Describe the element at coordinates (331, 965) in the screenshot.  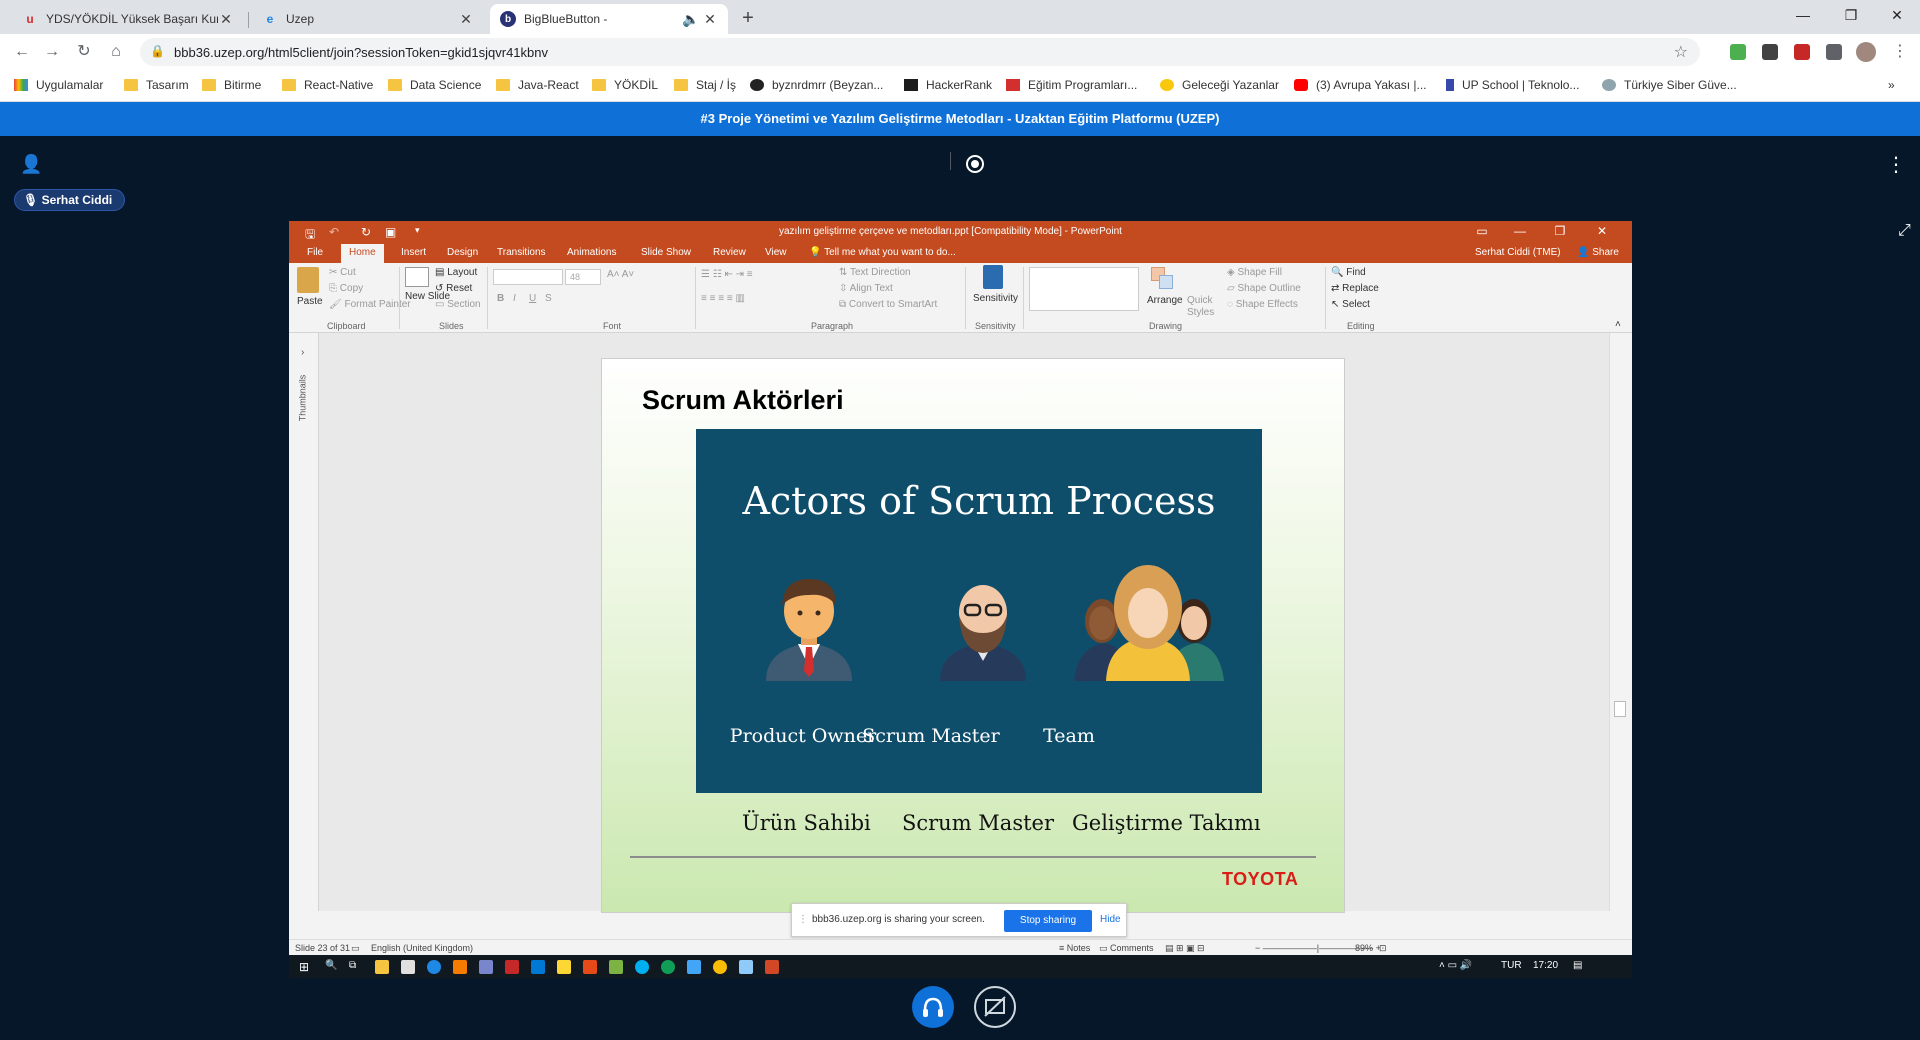
I see `search-icon: 🔍` at that location.